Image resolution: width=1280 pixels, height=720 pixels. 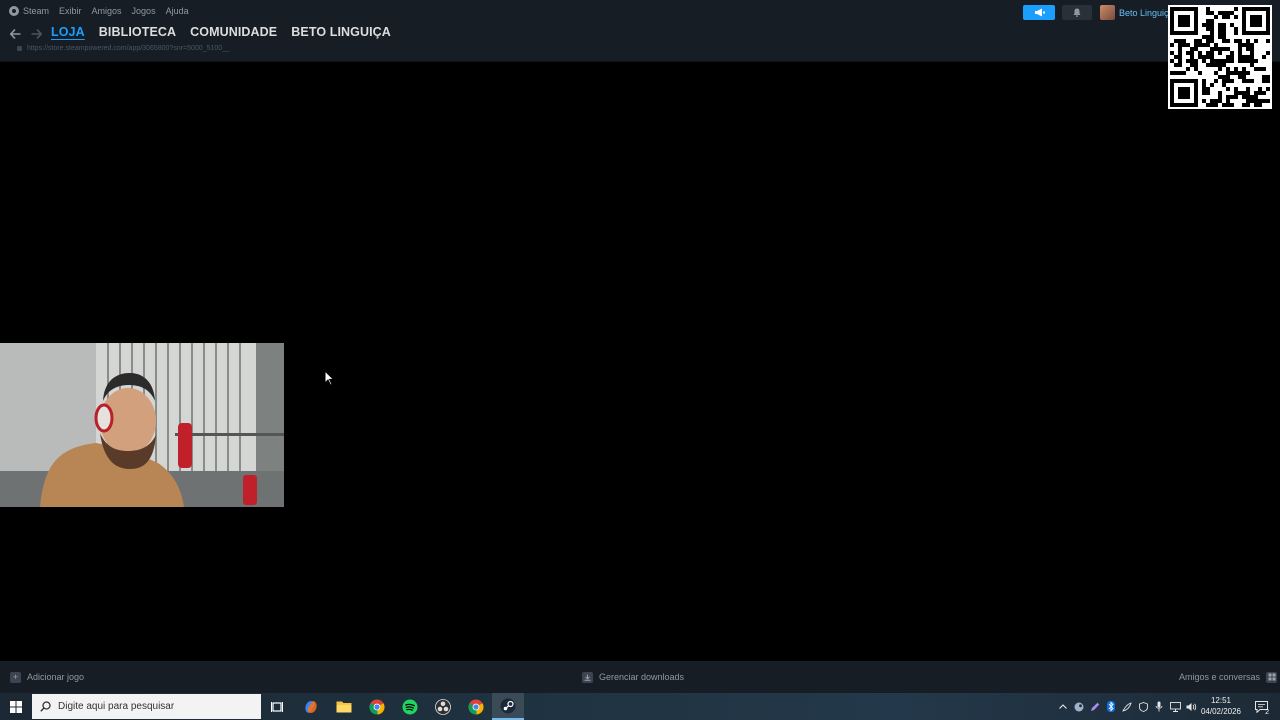 I want to click on file-explorer-icon, so click(x=344, y=707).